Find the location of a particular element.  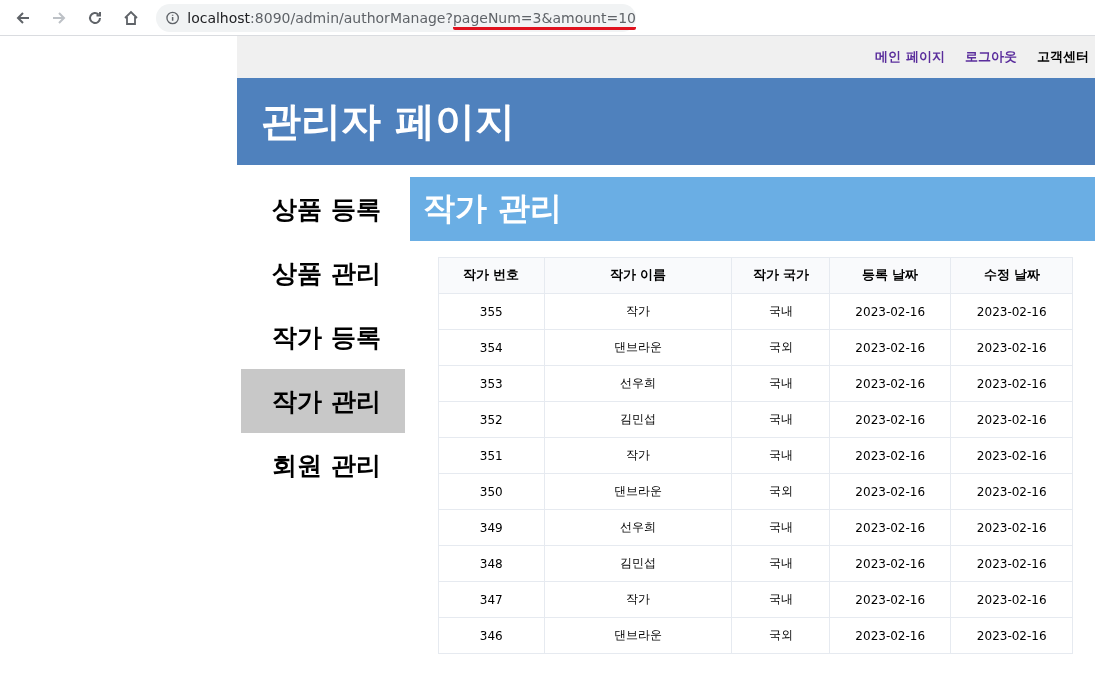

sidebar-item: 작가 등록 is located at coordinates (323, 337).